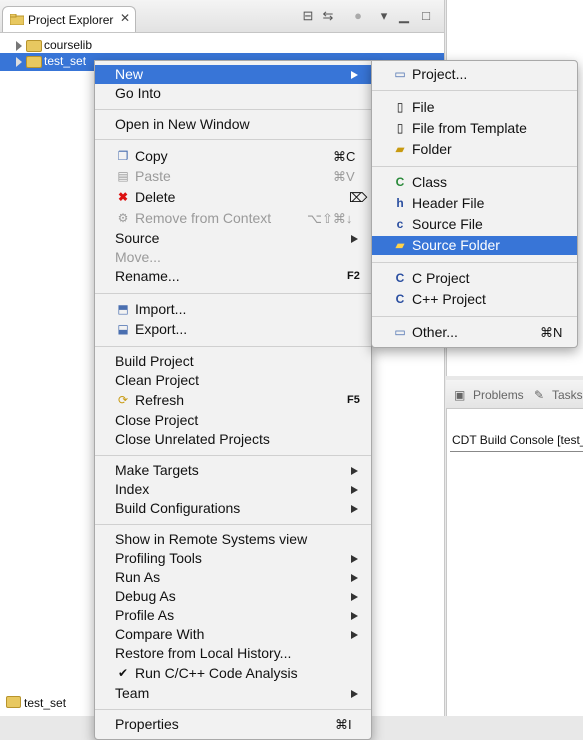  I want to click on new-project-icon: ▭, so click(400, 74).